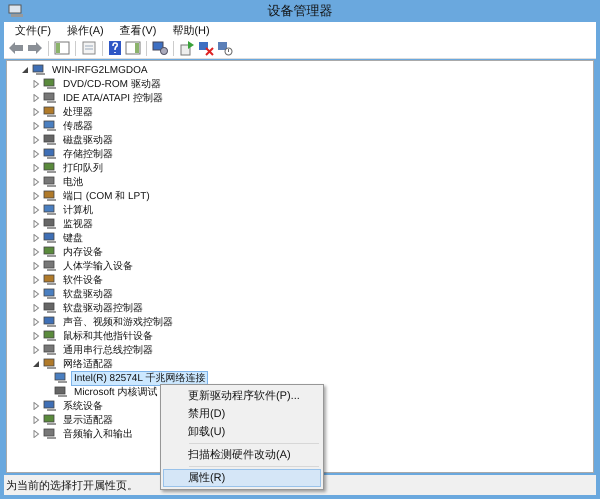  What do you see at coordinates (78, 126) in the screenshot?
I see `tree-item: 传感器` at bounding box center [78, 126].